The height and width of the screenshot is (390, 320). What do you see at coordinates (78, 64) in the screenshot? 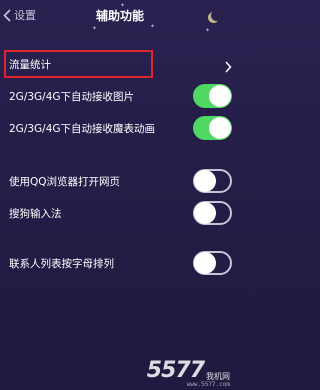
I see `highlight-box` at bounding box center [78, 64].